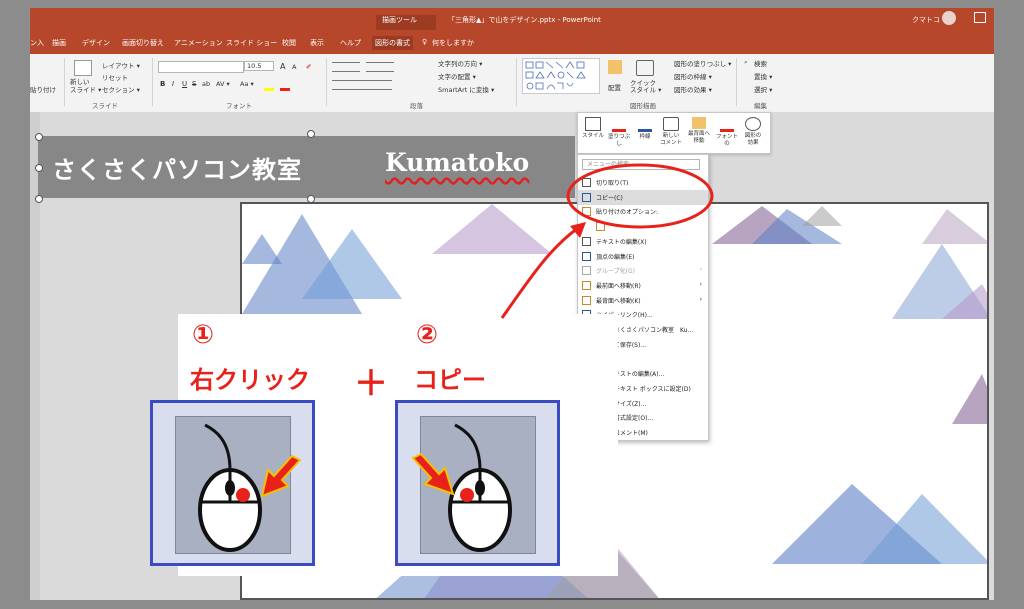  Describe the element at coordinates (539, 272) in the screenshot. I see `guide-arrow` at that location.